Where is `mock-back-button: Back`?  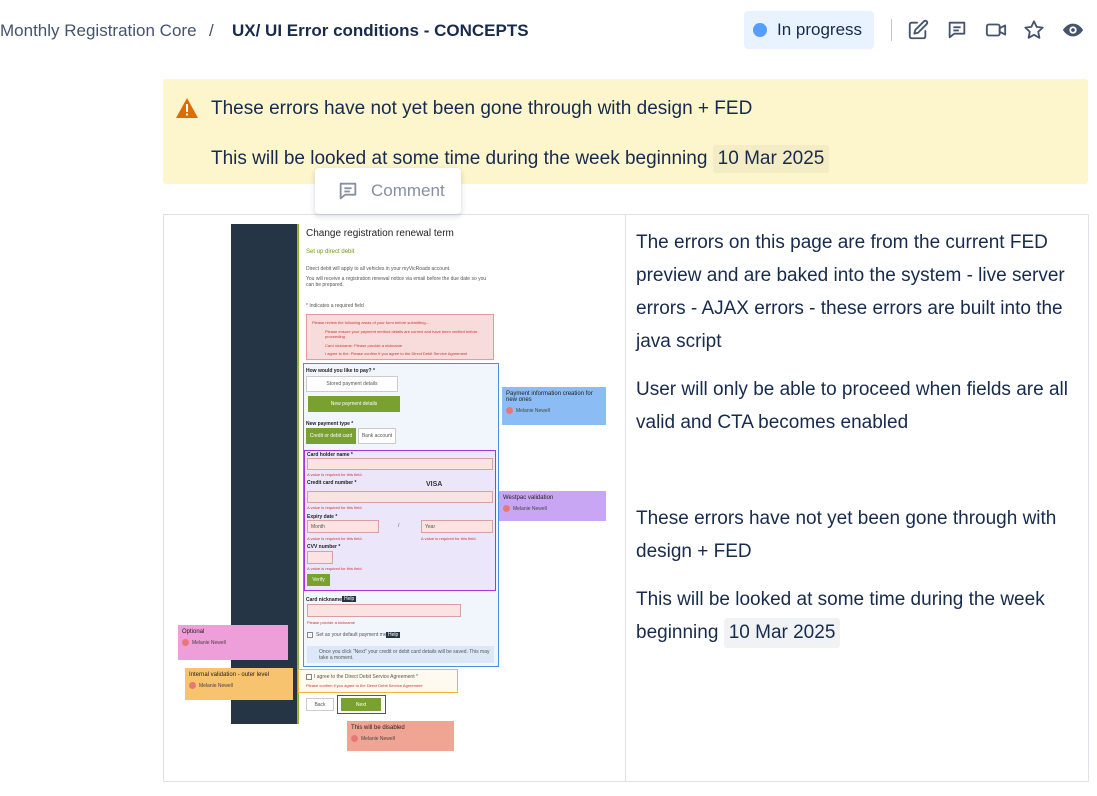 mock-back-button: Back is located at coordinates (320, 704).